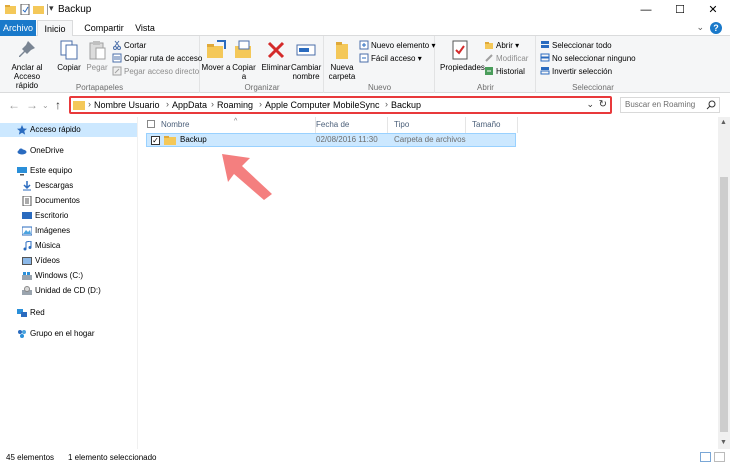 This screenshot has width=730, height=466. What do you see at coordinates (506, 59) in the screenshot?
I see `edit-button: Modificar` at bounding box center [506, 59].